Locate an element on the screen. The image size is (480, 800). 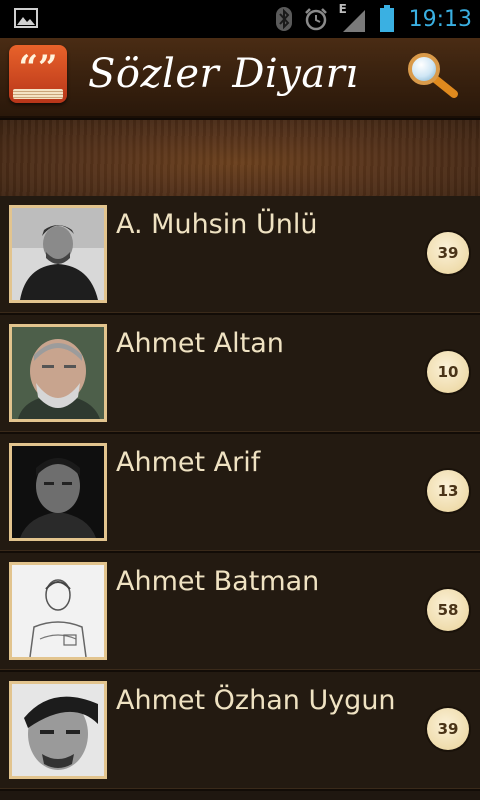
author-name: Ahmet Arif is located at coordinates (188, 462).